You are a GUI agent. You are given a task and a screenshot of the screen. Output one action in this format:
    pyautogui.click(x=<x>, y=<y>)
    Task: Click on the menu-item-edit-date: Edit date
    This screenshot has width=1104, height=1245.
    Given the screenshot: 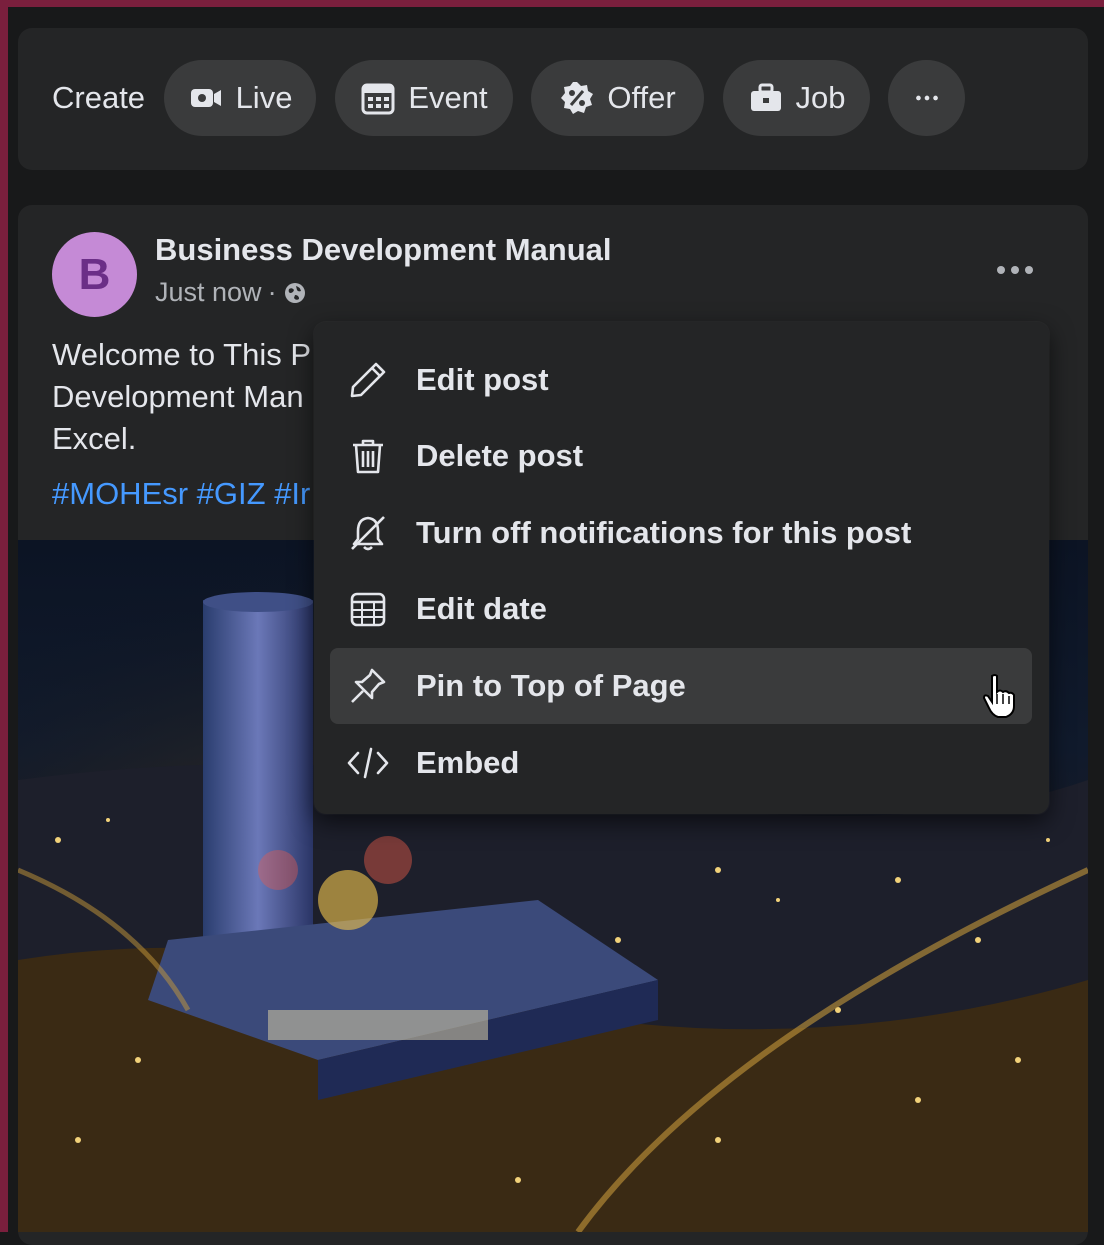 What is the action you would take?
    pyautogui.click(x=681, y=609)
    